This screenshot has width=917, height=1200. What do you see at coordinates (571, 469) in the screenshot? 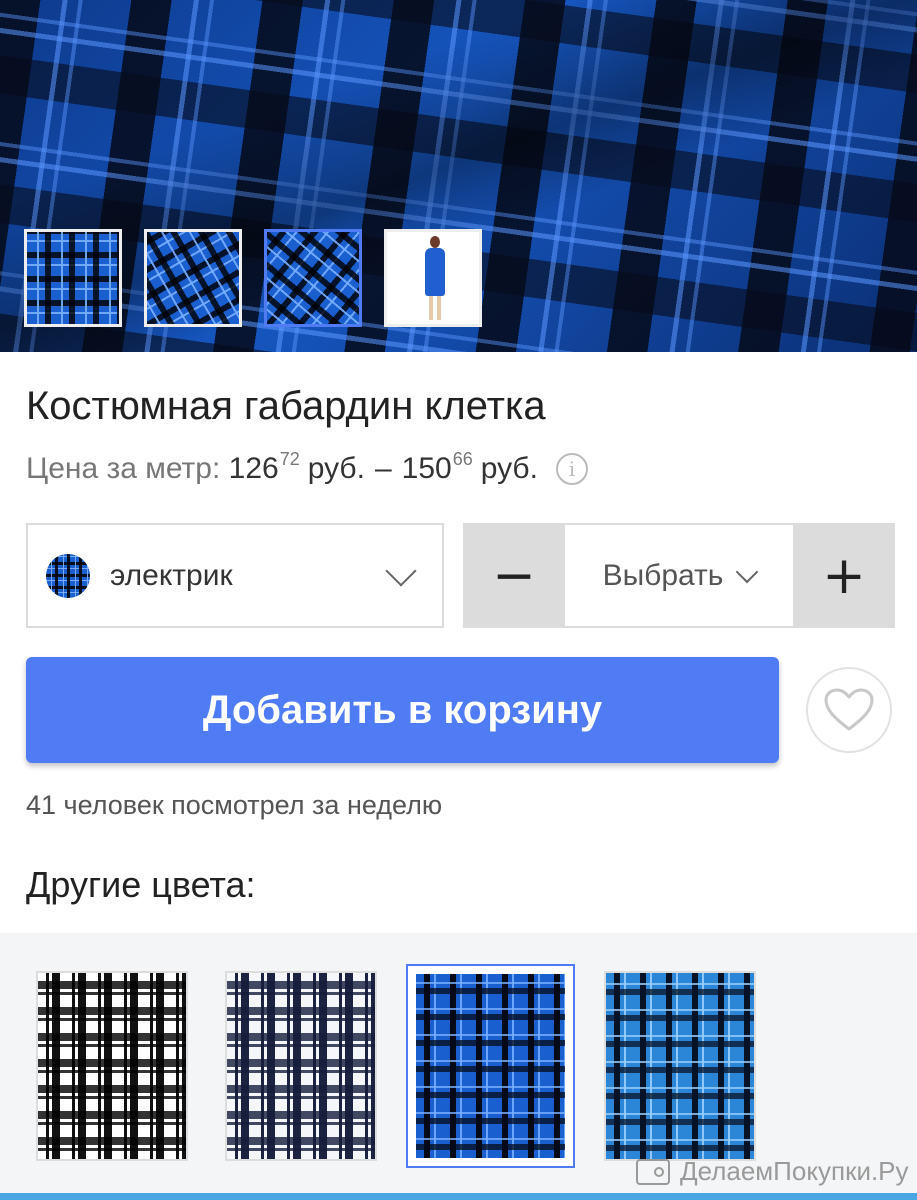
I see `info-icon: i` at bounding box center [571, 469].